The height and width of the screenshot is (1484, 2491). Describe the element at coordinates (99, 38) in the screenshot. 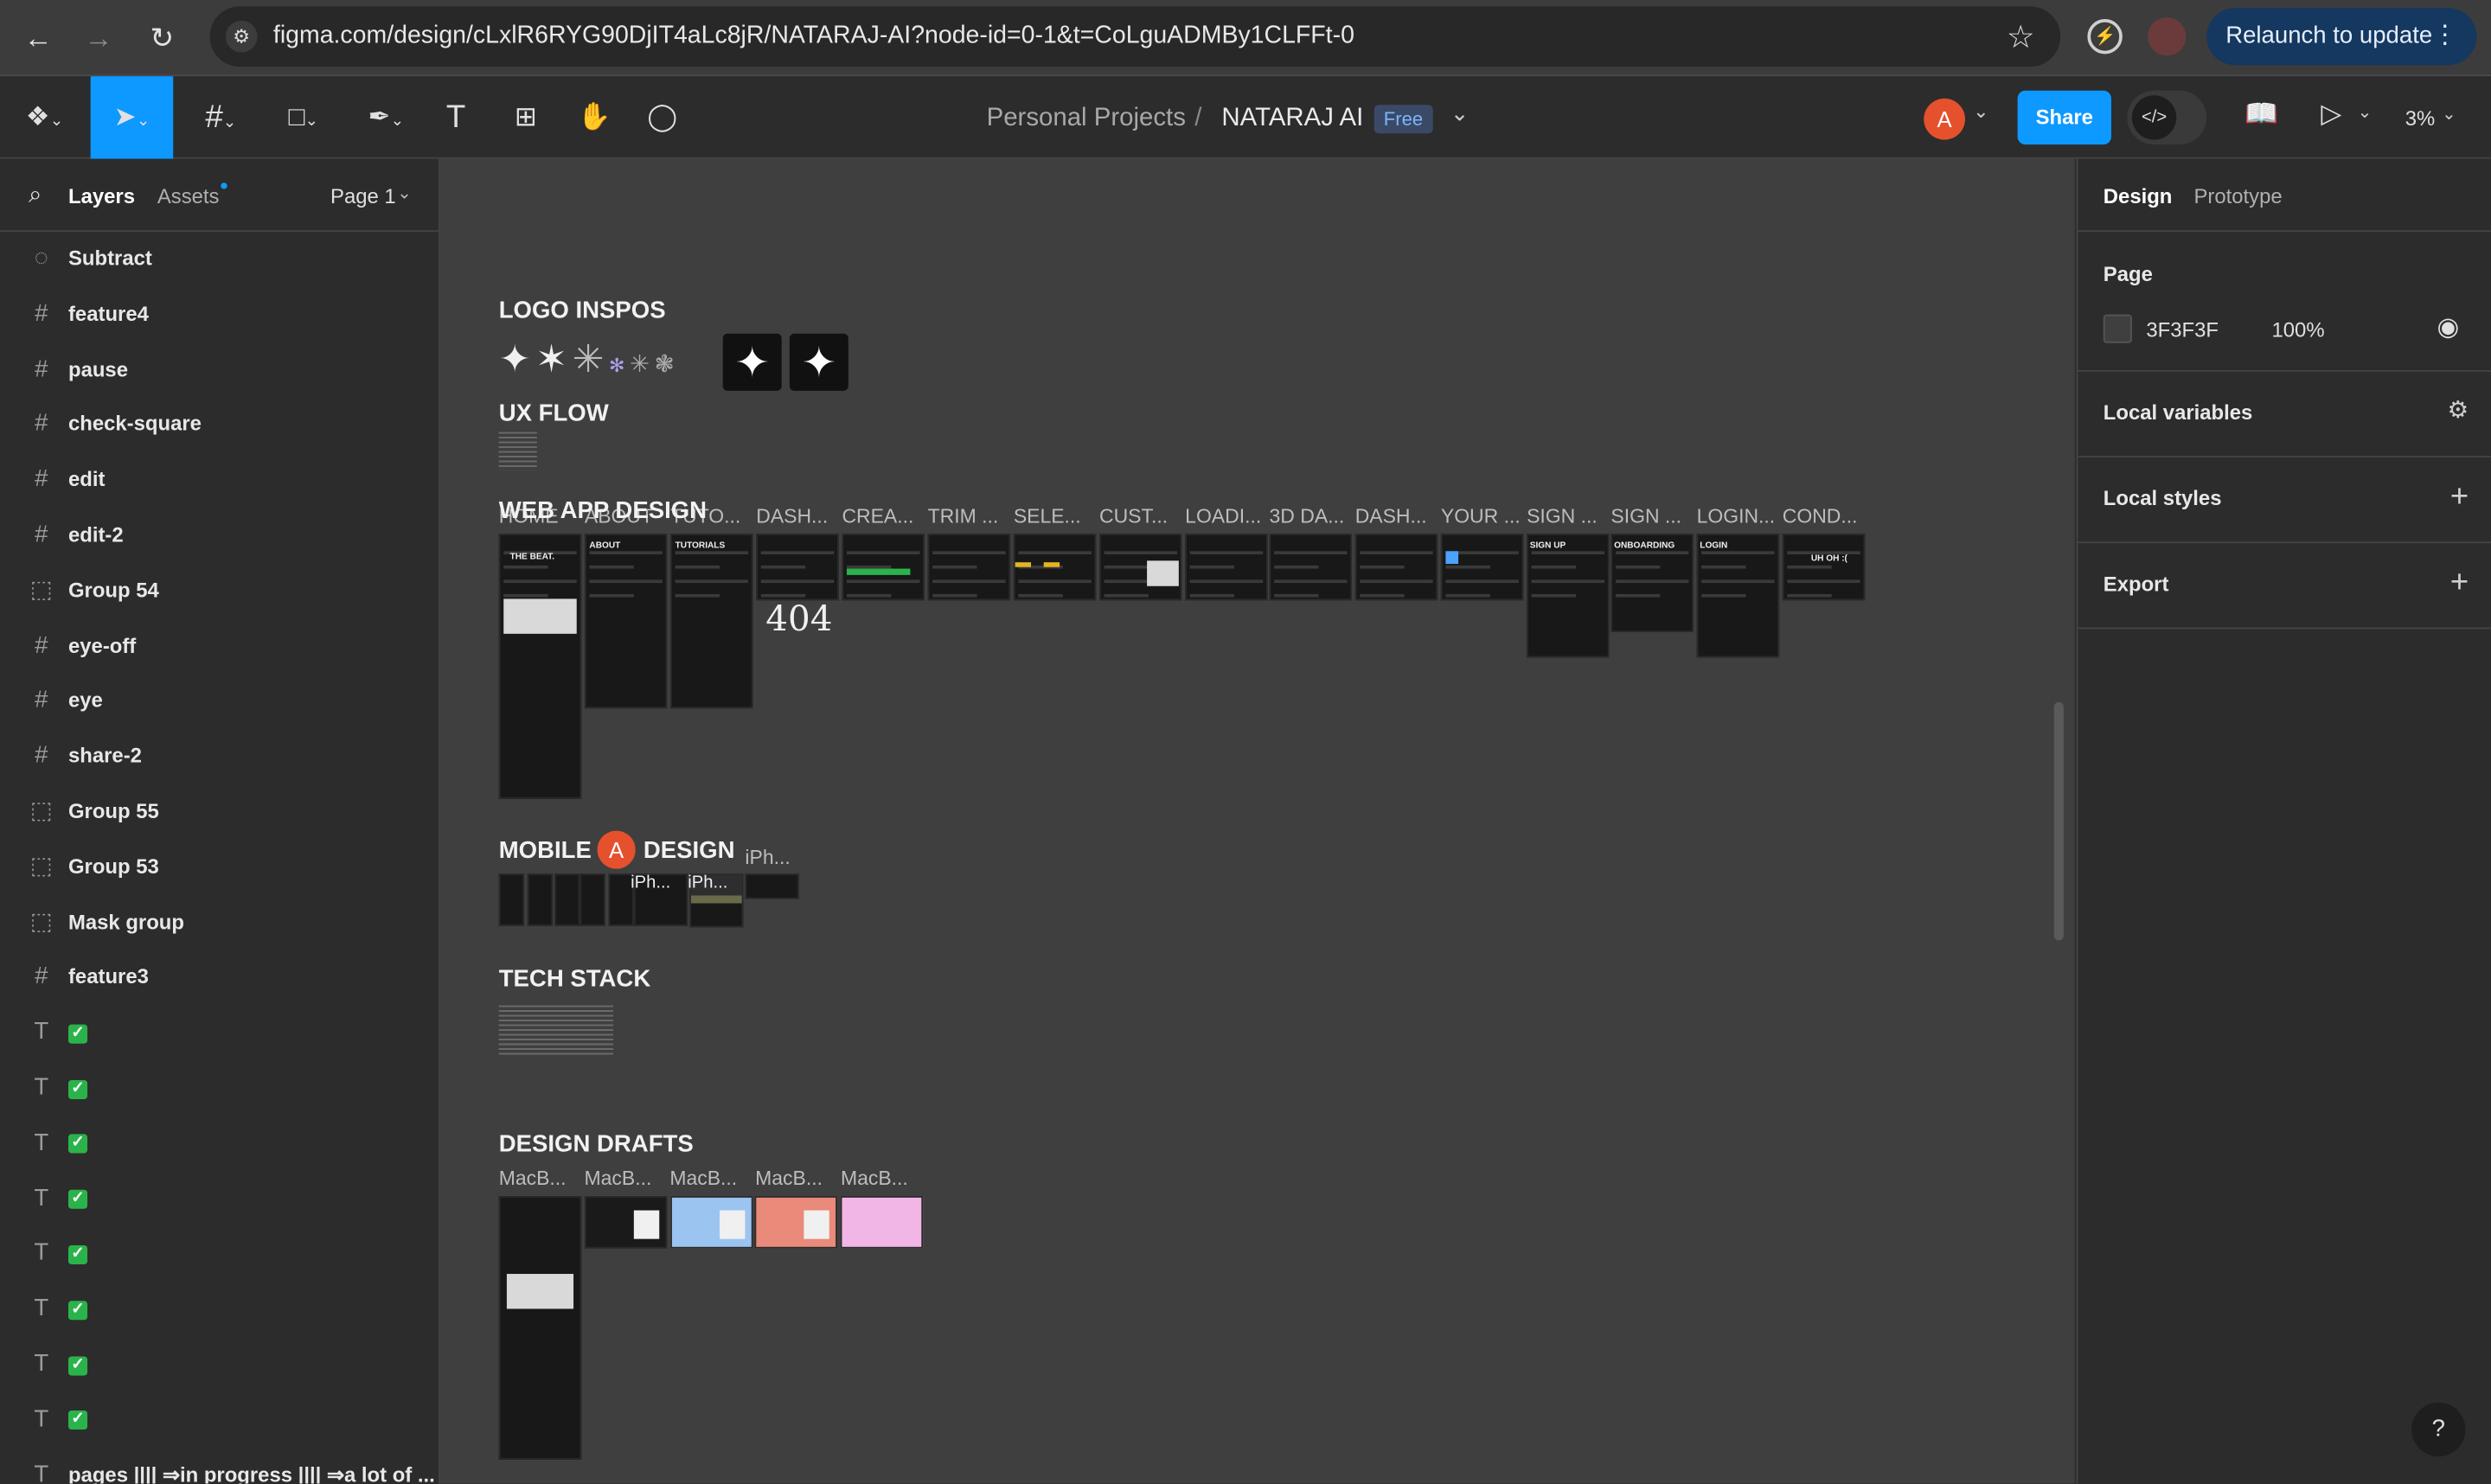

I see `forward-icon: →` at that location.